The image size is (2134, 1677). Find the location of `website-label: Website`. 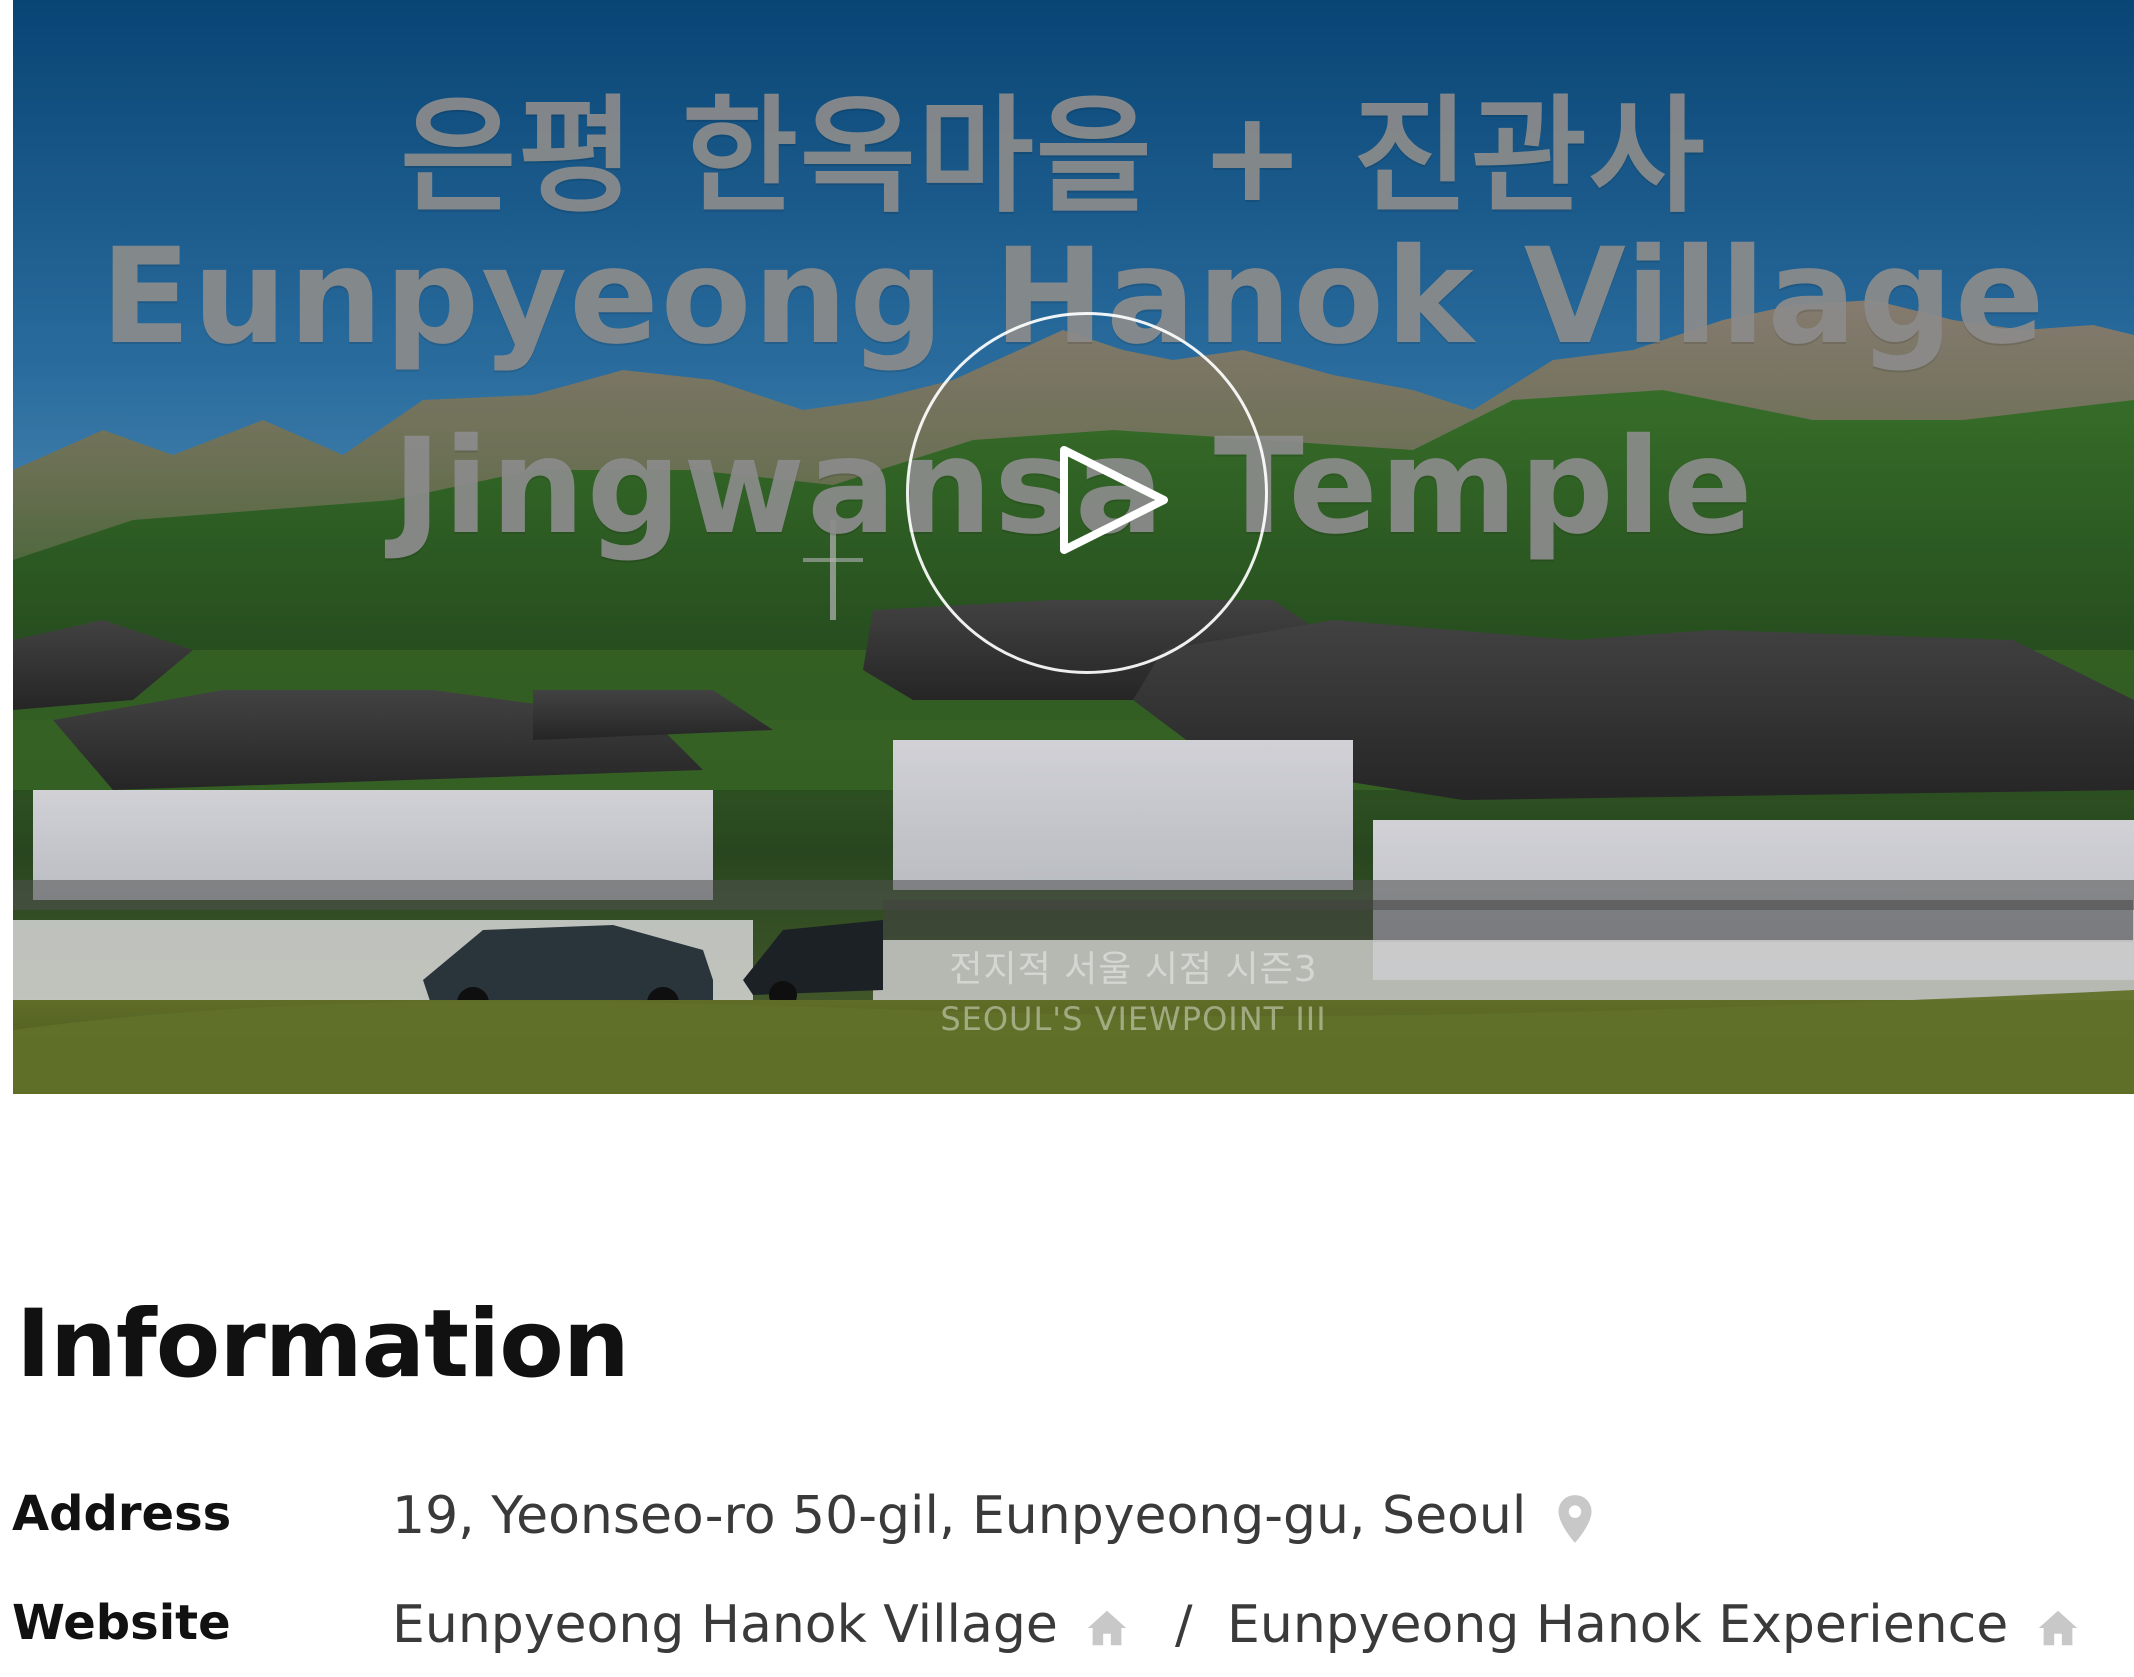

website-label: Website is located at coordinates (121, 1623).